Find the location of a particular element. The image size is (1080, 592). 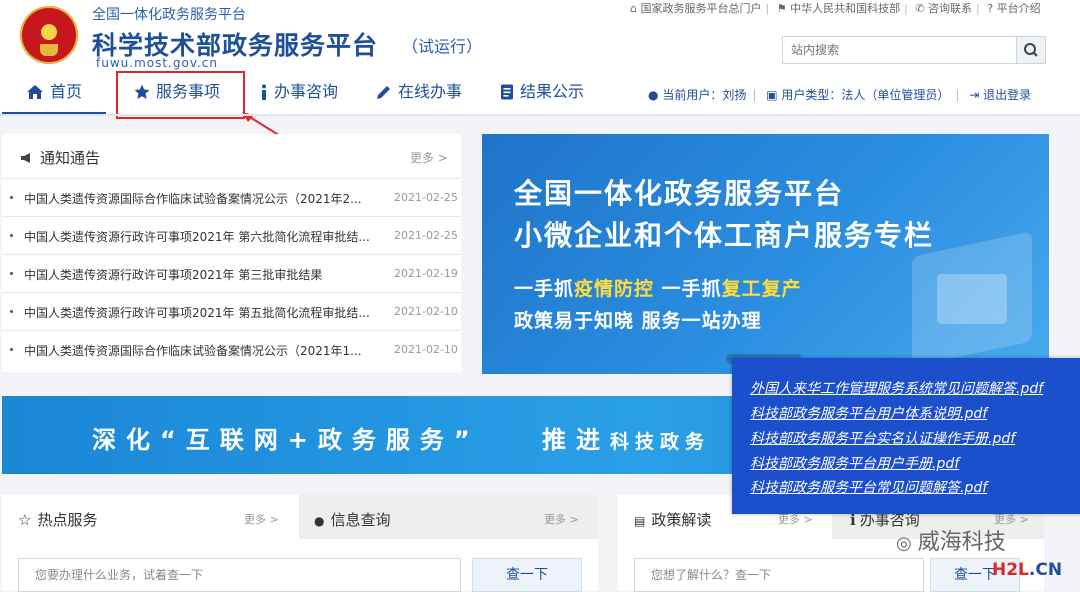

banner-line-1: 全国一体化政务服务平台 is located at coordinates (679, 193).